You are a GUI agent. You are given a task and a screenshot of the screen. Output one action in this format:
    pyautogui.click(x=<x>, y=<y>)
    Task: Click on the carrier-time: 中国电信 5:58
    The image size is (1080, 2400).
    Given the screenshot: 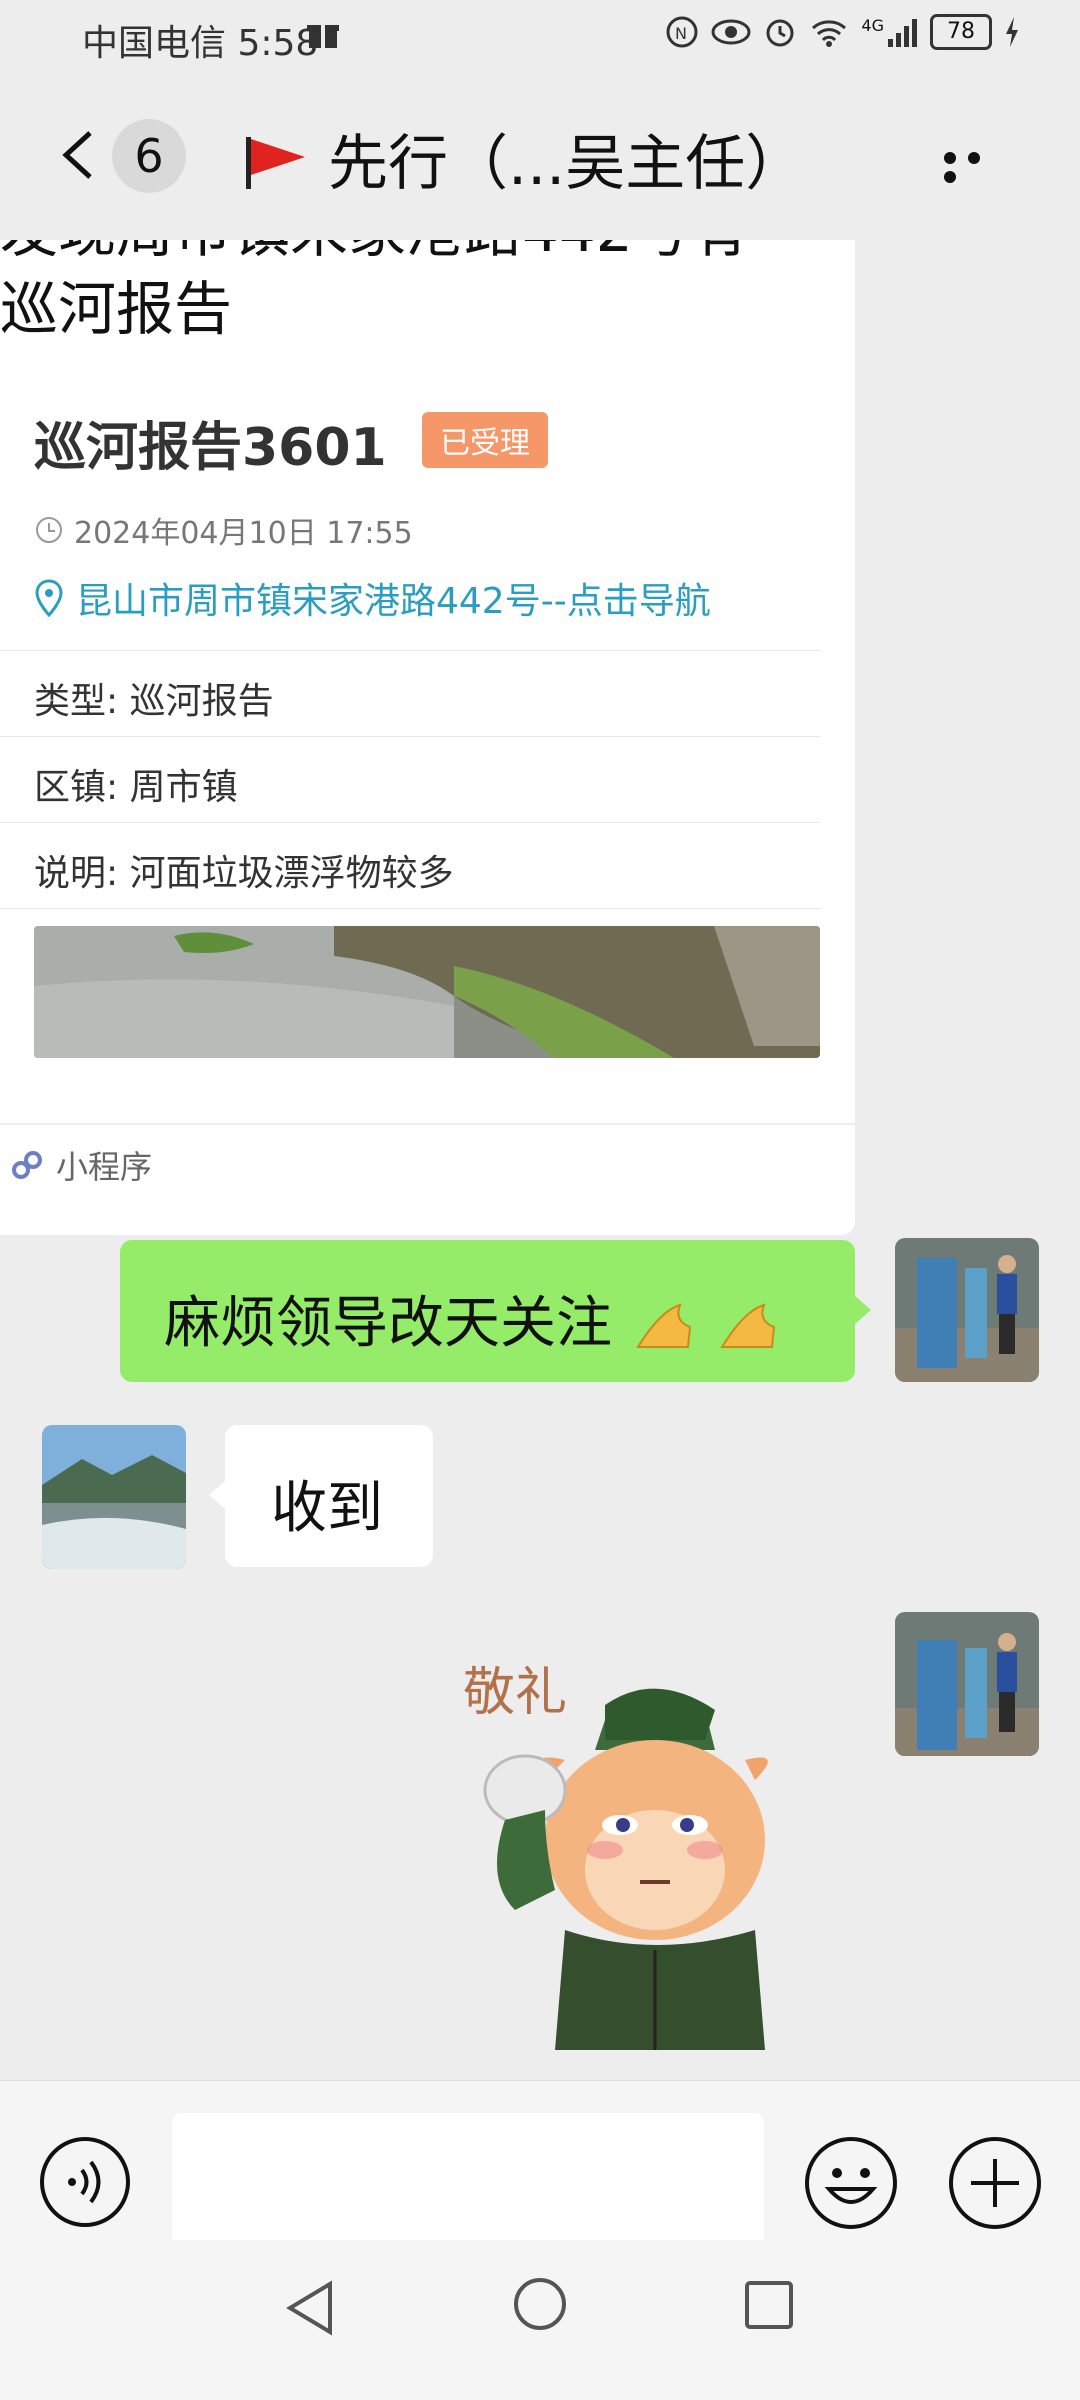 What is the action you would take?
    pyautogui.click(x=200, y=43)
    